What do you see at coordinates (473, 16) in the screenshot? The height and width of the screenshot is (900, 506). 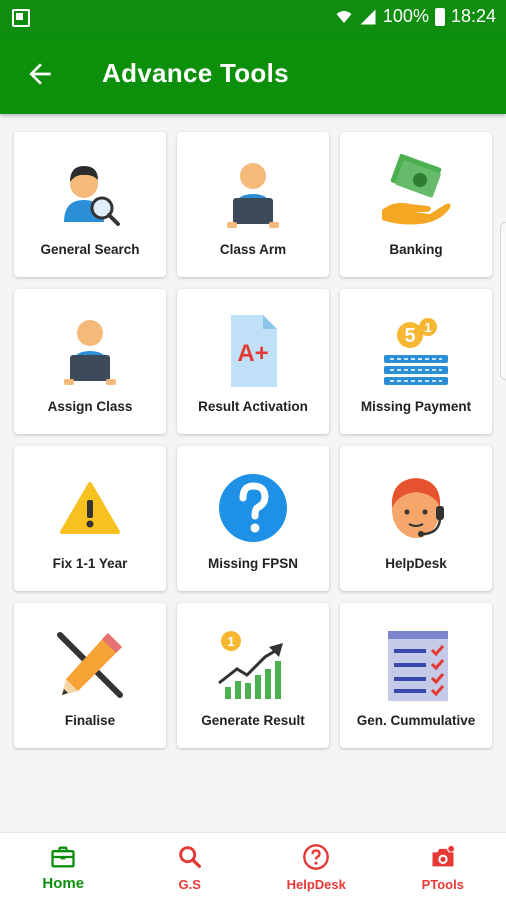 I see `clock: 18:24` at bounding box center [473, 16].